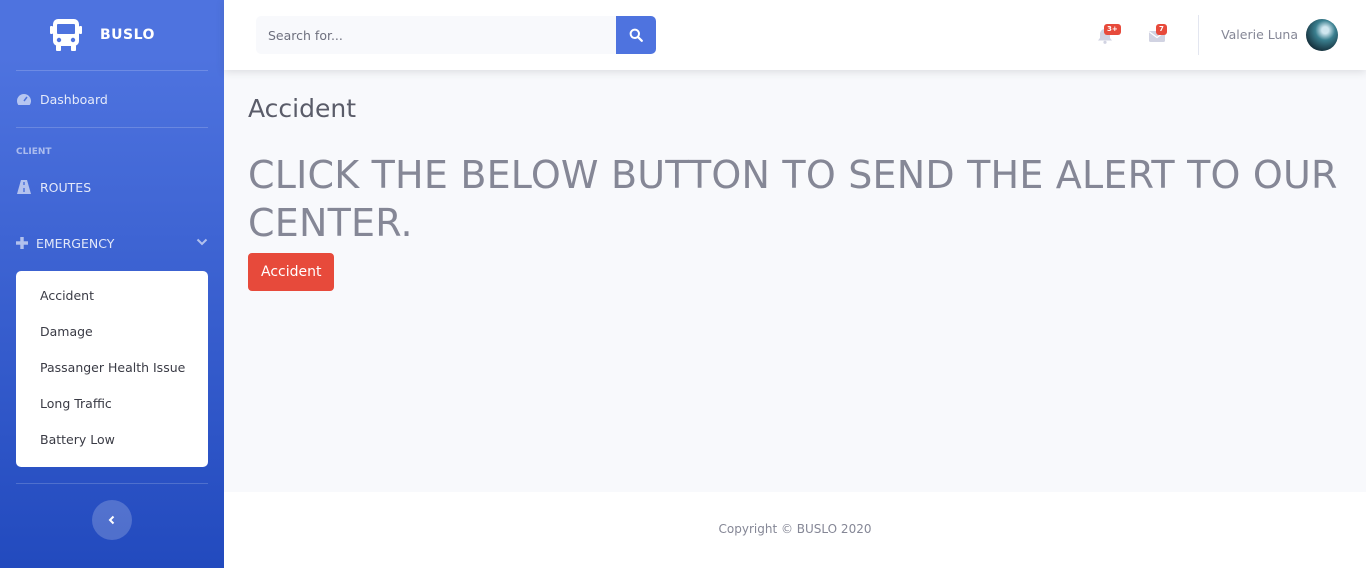 This screenshot has width=1366, height=568. What do you see at coordinates (1259, 34) in the screenshot?
I see `user-name: Valerie Luna` at bounding box center [1259, 34].